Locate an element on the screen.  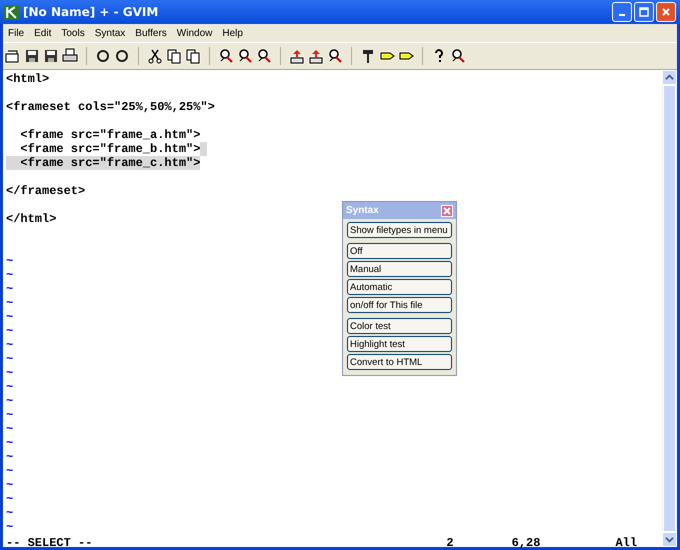
load-icon is located at coordinates (297, 56).